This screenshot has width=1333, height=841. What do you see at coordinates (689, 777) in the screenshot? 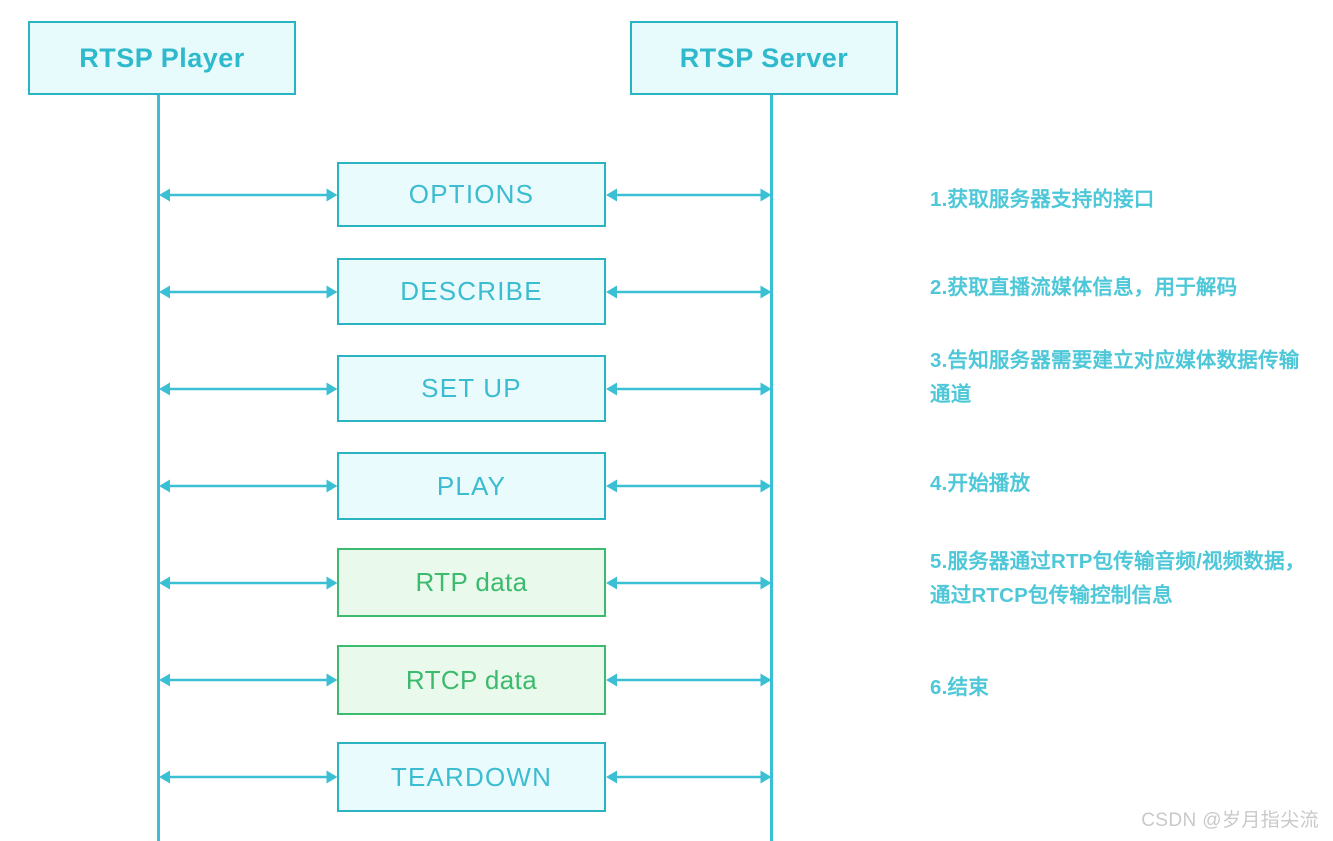
I see `arrow-right-teardown` at bounding box center [689, 777].